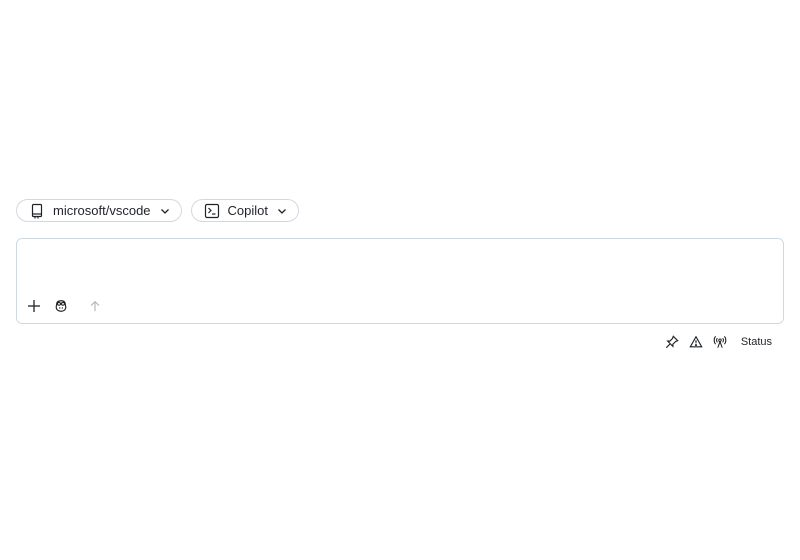 The height and width of the screenshot is (560, 800). I want to click on status-link: Status, so click(756, 342).